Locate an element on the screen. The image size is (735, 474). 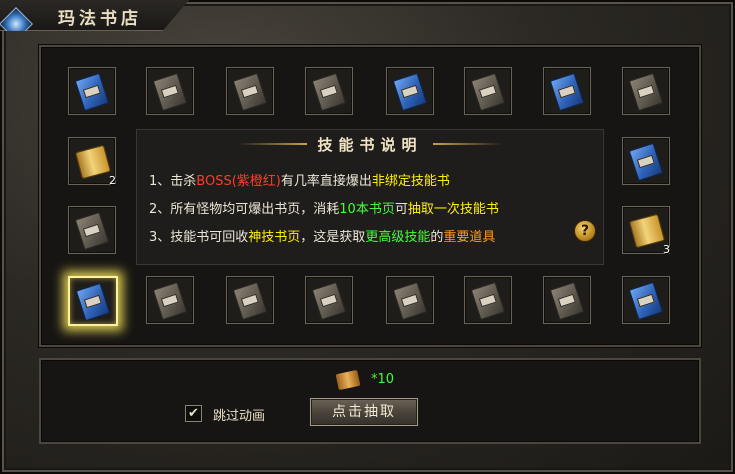
line3-de: 的 is located at coordinates (437, 237).